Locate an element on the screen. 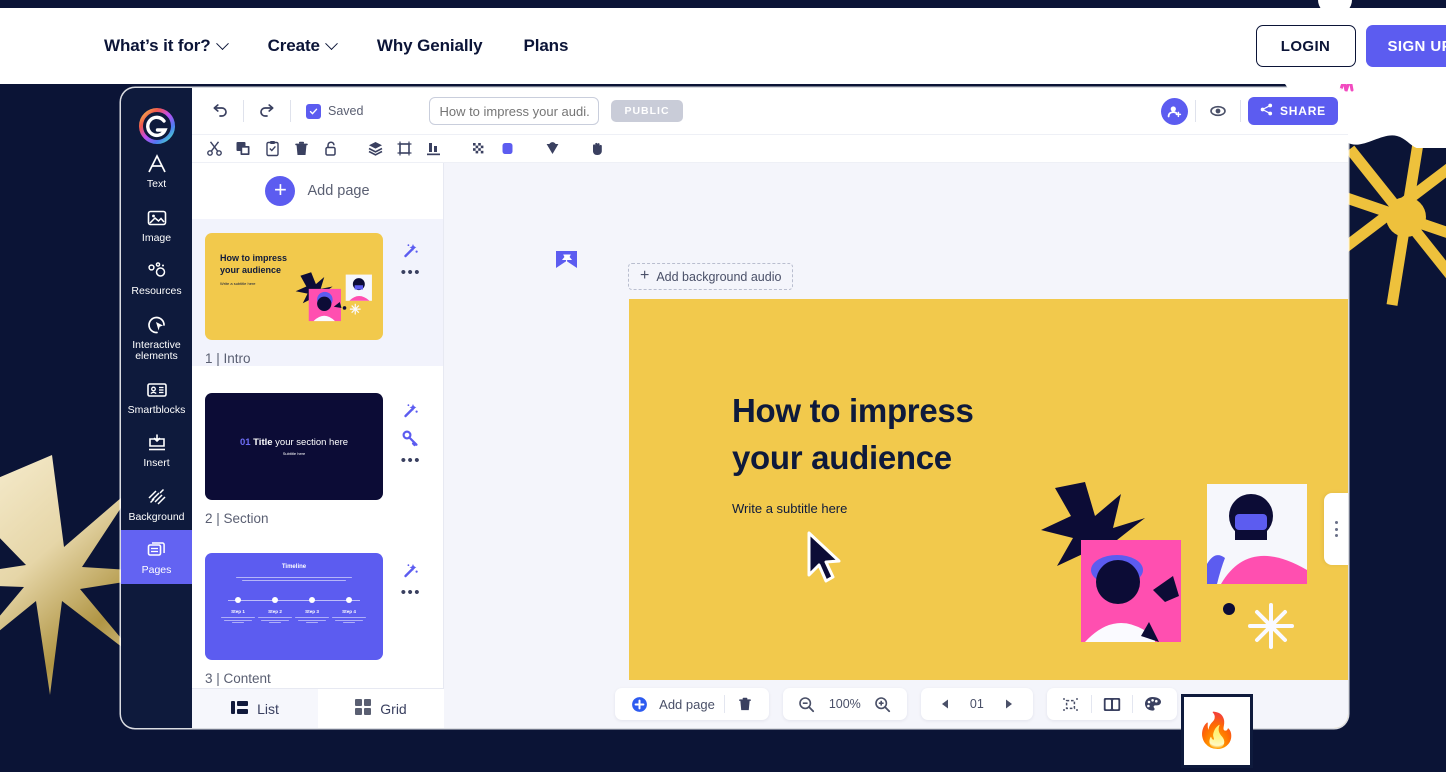 The width and height of the screenshot is (1446, 772). align-icon is located at coordinates (433, 149).